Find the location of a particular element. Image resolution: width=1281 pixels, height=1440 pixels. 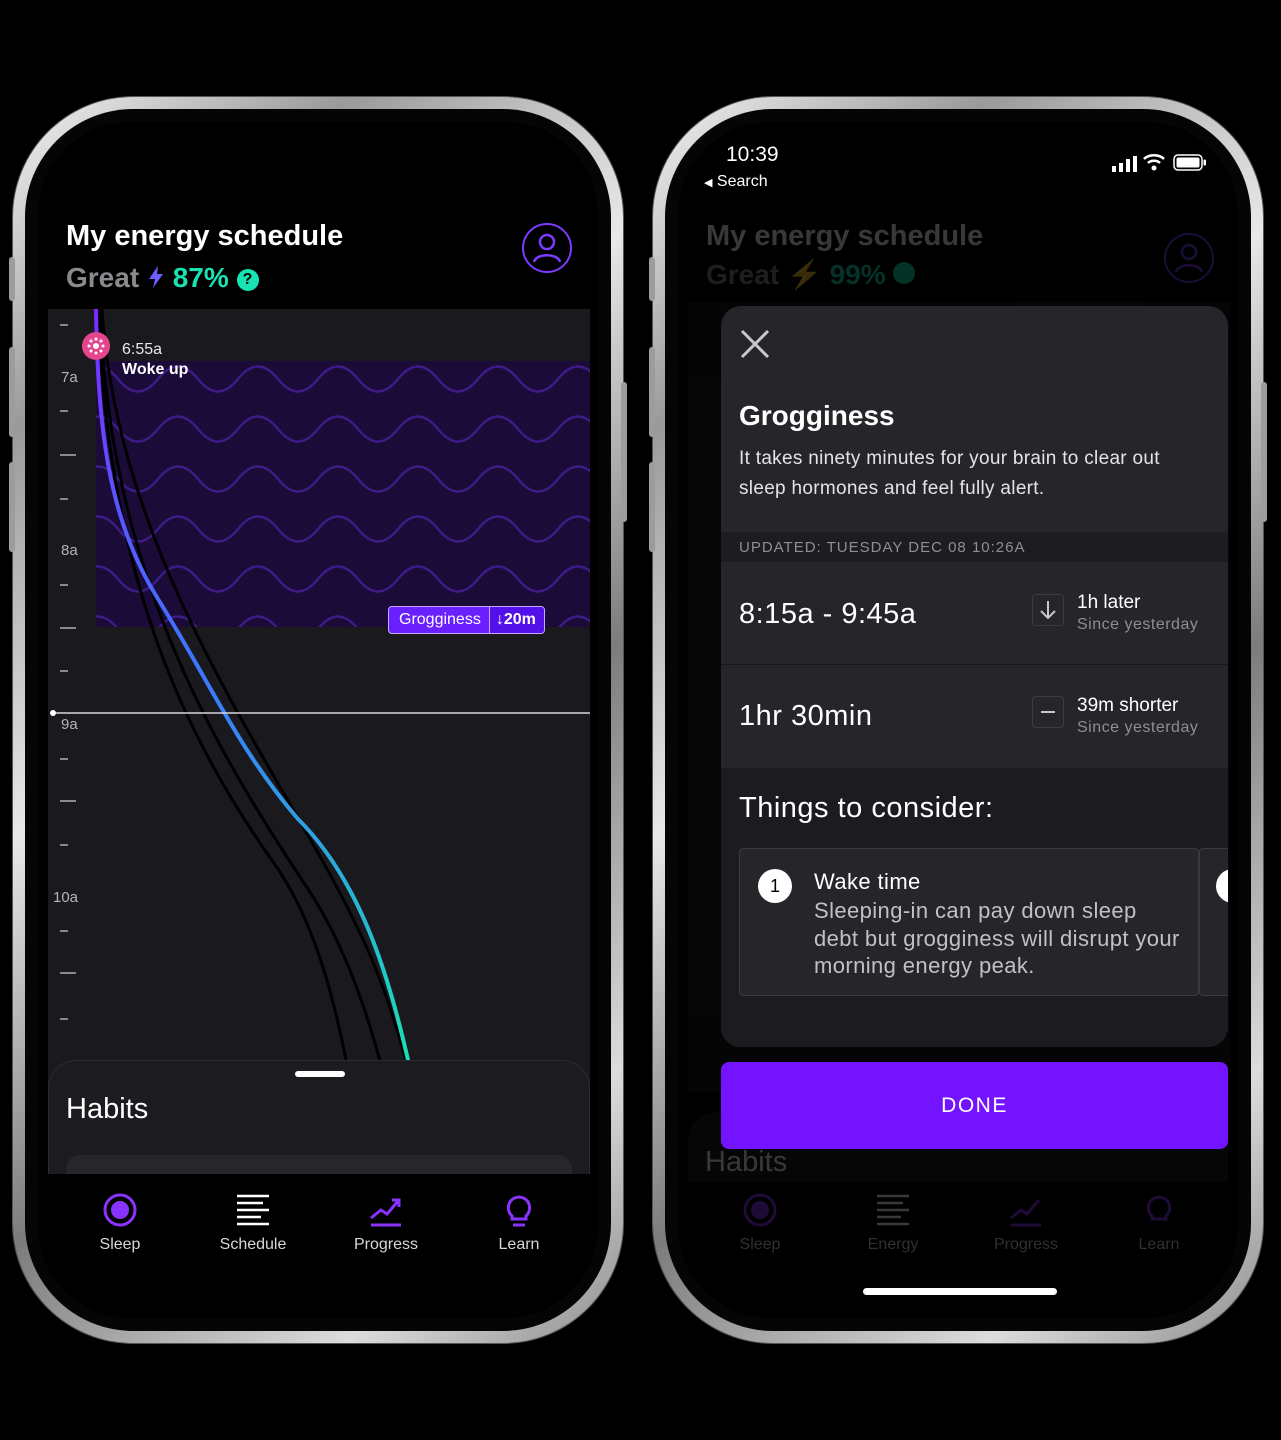

close-icon is located at coordinates (755, 344).